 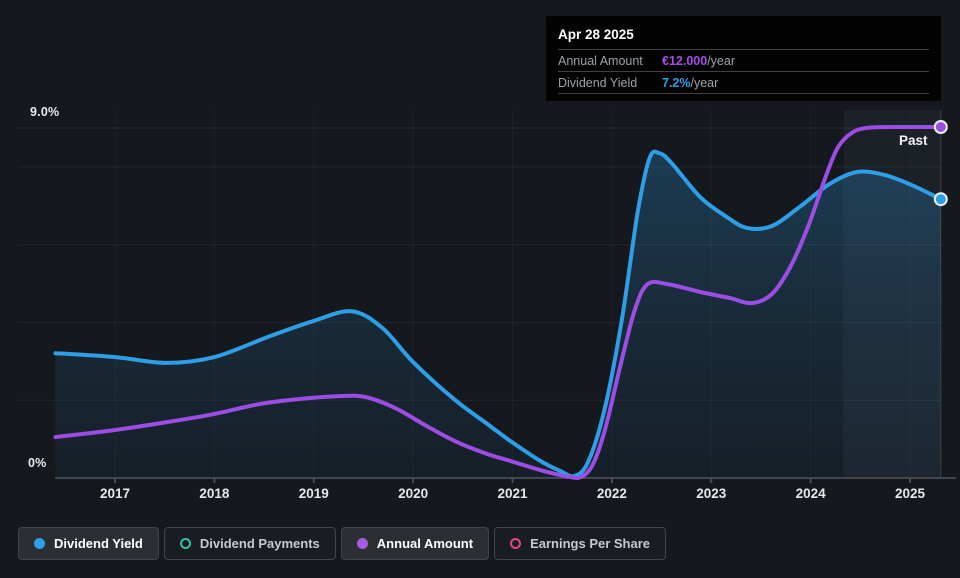 What do you see at coordinates (512, 493) in the screenshot?
I see `x-axis-label-2021: 2021` at bounding box center [512, 493].